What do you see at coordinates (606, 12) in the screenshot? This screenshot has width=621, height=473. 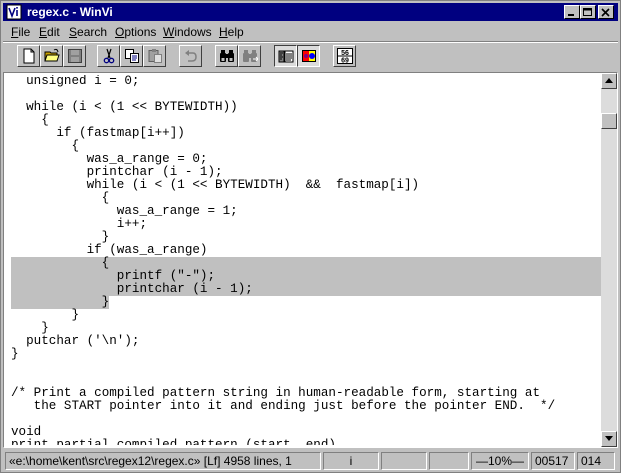 I see `close-button` at bounding box center [606, 12].